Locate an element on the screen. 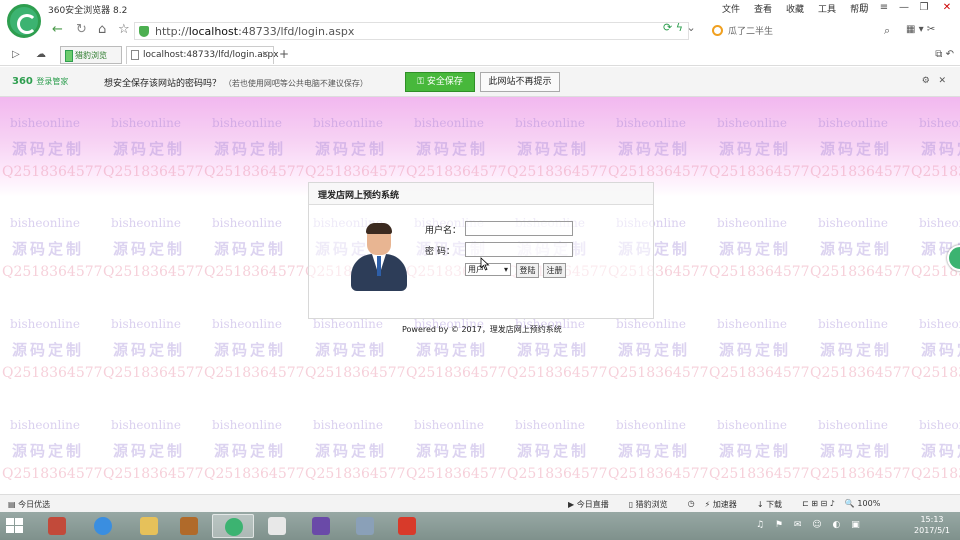  minimize-button: — is located at coordinates (904, 8).